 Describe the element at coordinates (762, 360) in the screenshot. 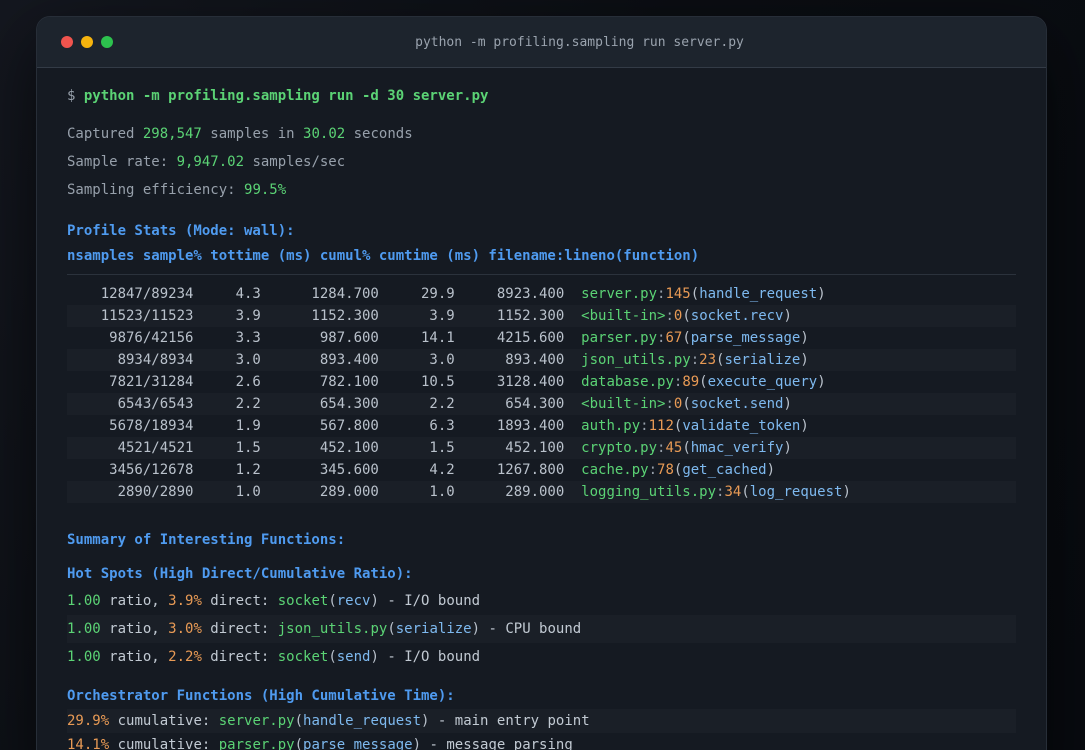

I see `stats-function: serialize` at that location.